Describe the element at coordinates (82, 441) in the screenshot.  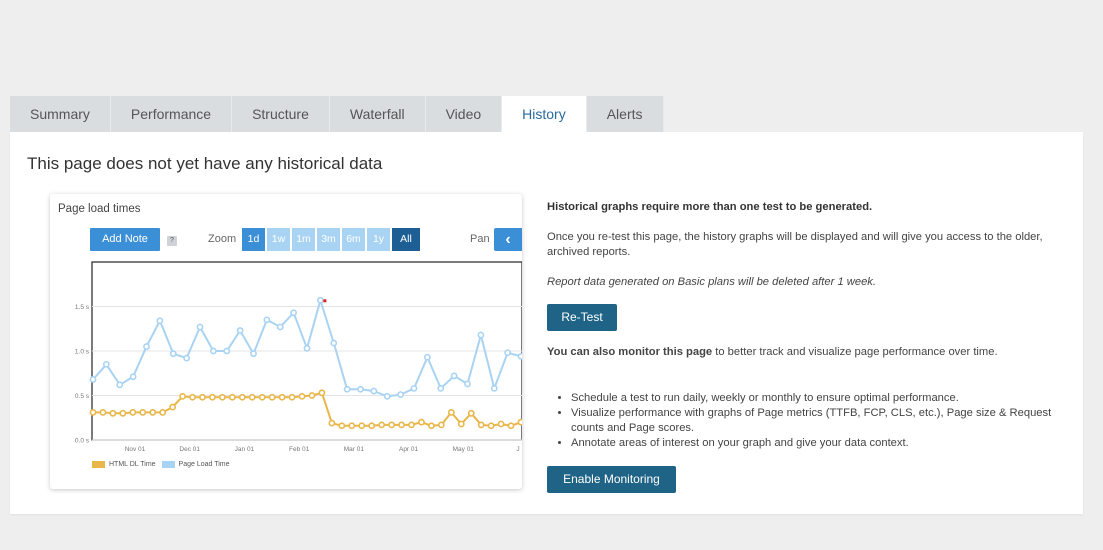
I see `y-tick-label: 0.0 s` at that location.